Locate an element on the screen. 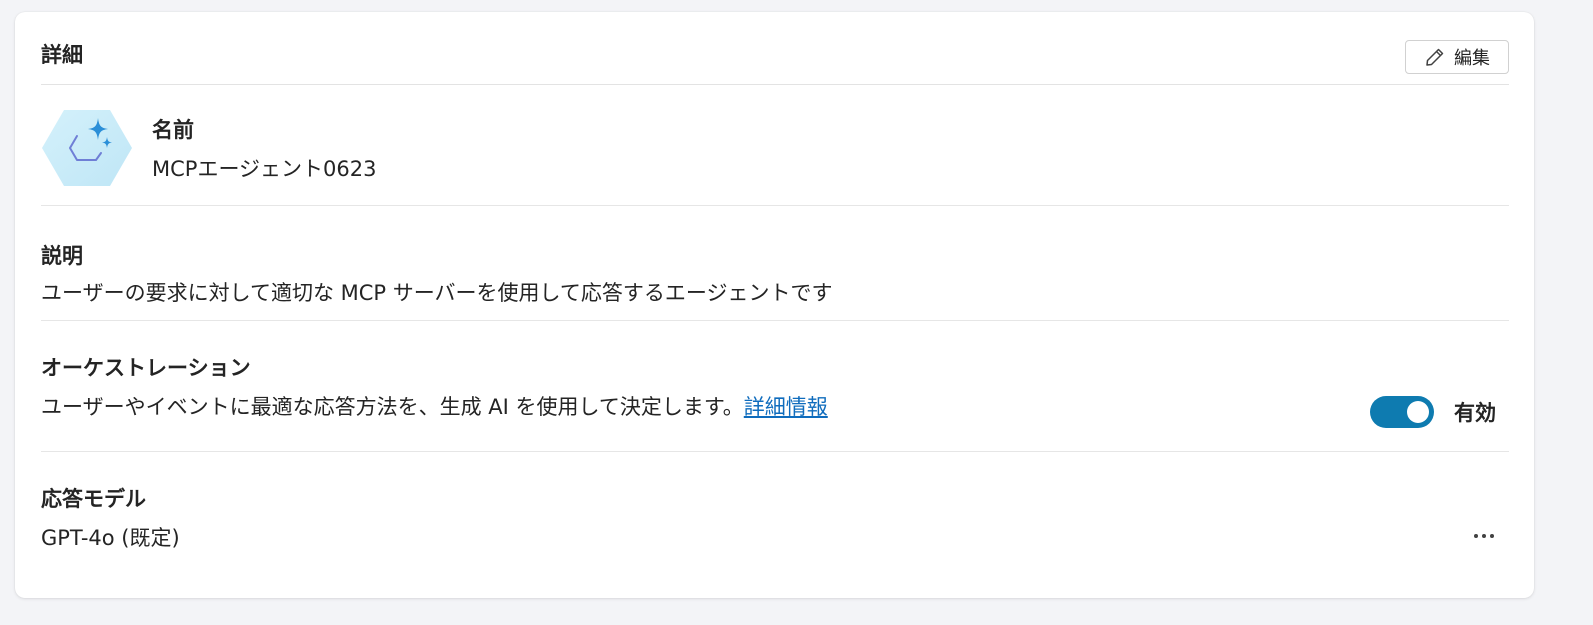  more-horizontal-icon is located at coordinates (1484, 536).